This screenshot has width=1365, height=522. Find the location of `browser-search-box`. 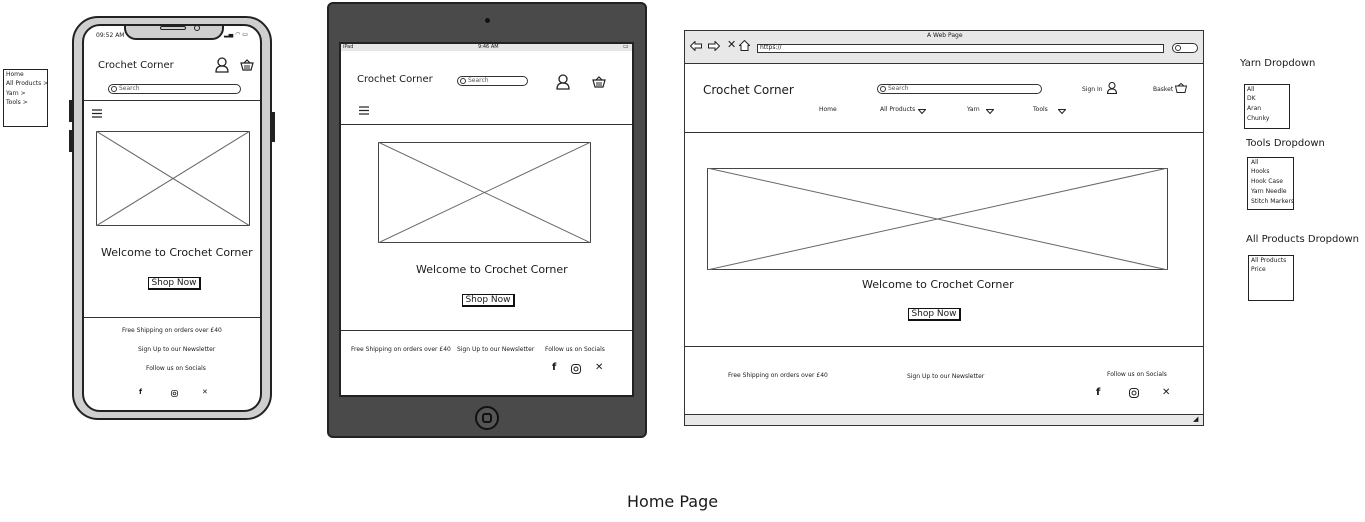

browser-search-box is located at coordinates (1185, 48).